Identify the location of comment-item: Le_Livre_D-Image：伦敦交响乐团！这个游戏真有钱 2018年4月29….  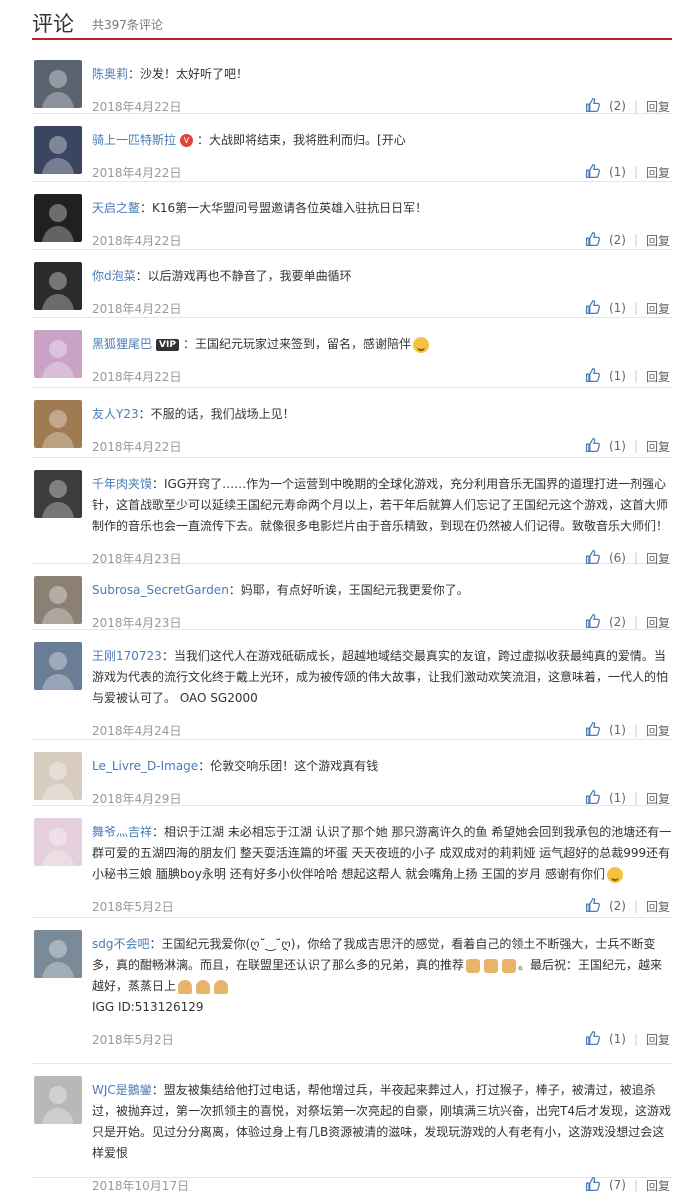
(352, 773).